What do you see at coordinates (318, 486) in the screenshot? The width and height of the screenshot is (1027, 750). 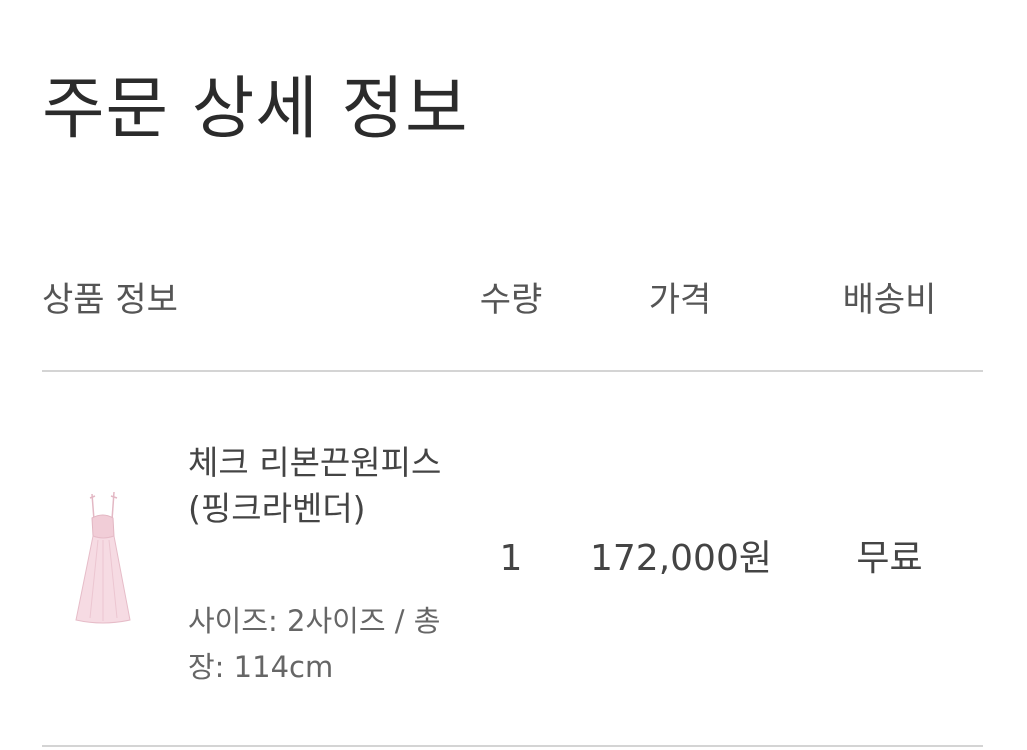 I see `product-name: 체크 리본끈원피스 (핑크라벤더)` at bounding box center [318, 486].